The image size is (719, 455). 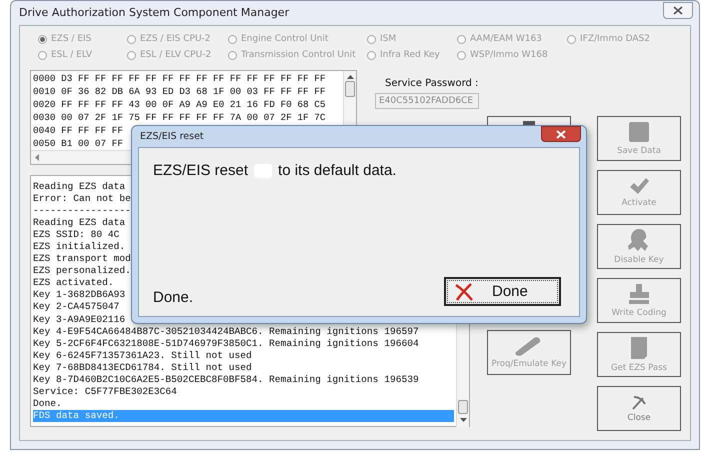 I want to click on status-text: Done., so click(x=173, y=297).